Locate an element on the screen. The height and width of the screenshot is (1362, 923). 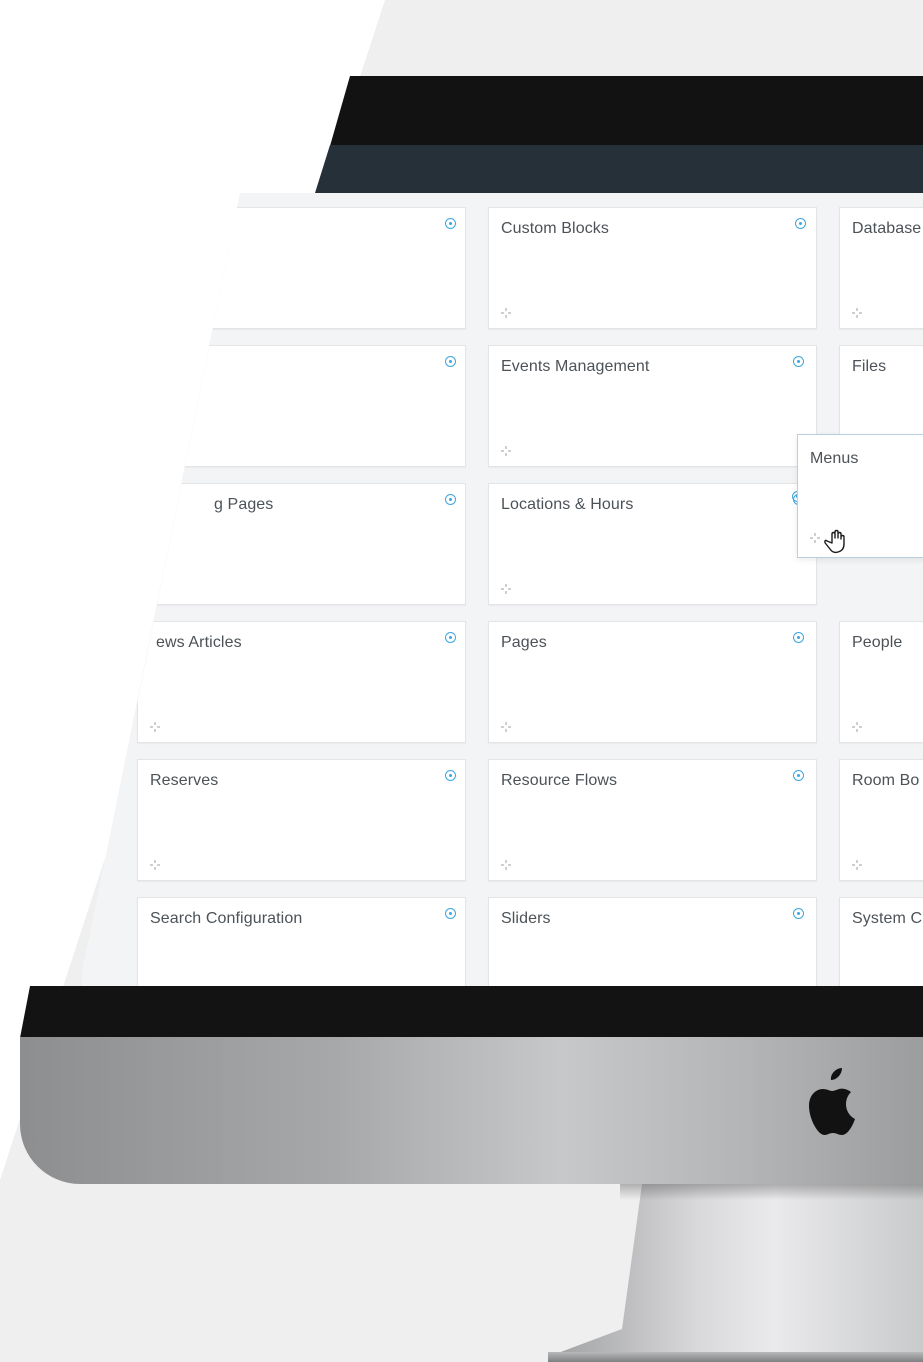
card-title: Reserves is located at coordinates (184, 780).